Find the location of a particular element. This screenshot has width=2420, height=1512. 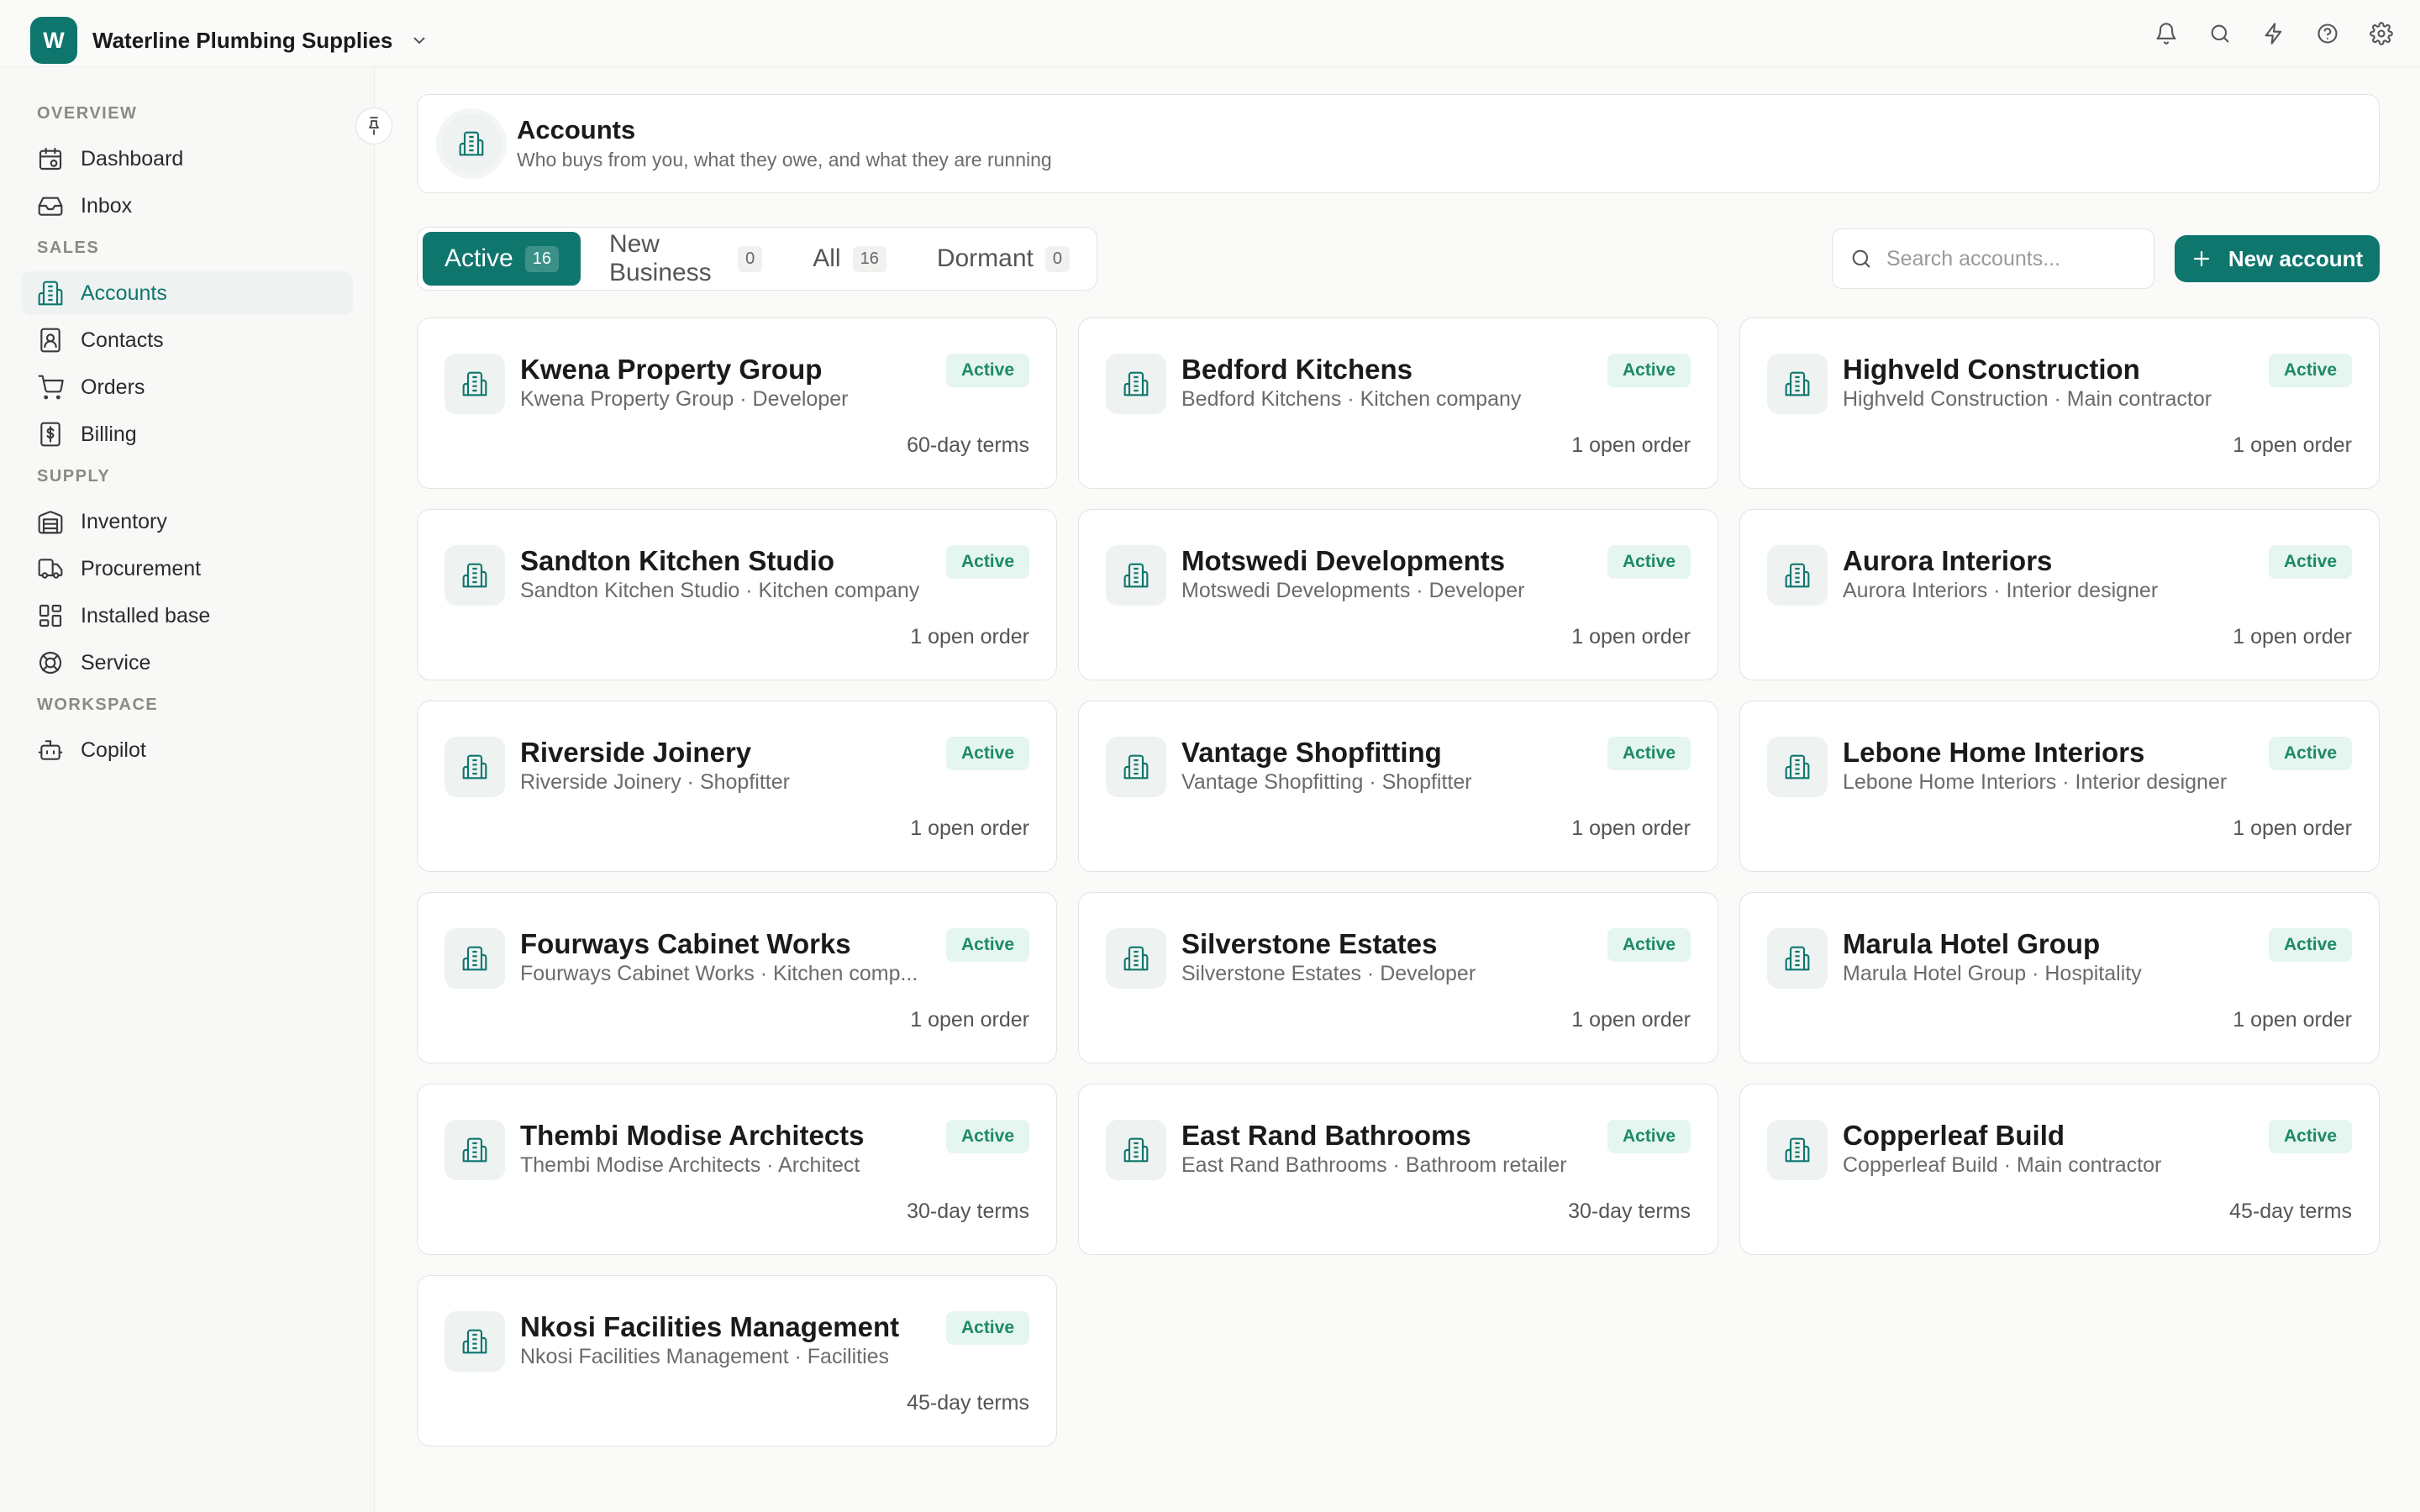

gear-icon is located at coordinates (2381, 33).